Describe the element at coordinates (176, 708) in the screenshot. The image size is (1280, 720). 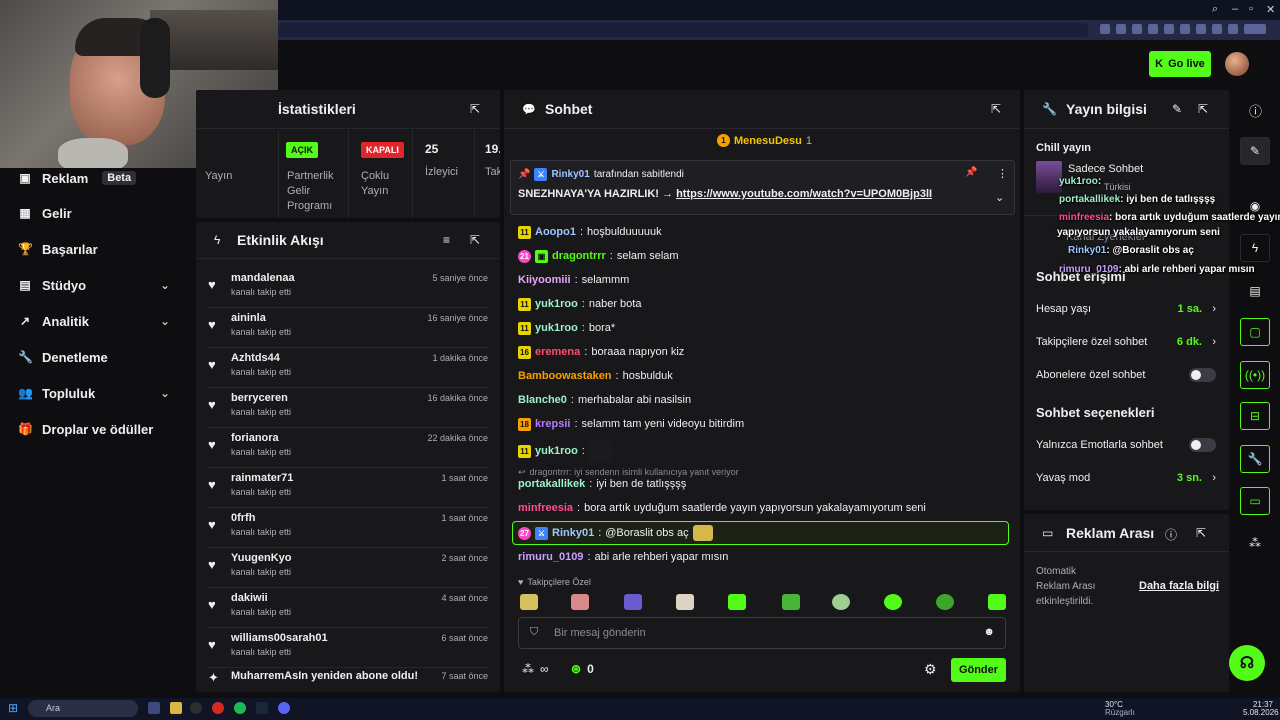
I see `file-explorer-icon` at that location.